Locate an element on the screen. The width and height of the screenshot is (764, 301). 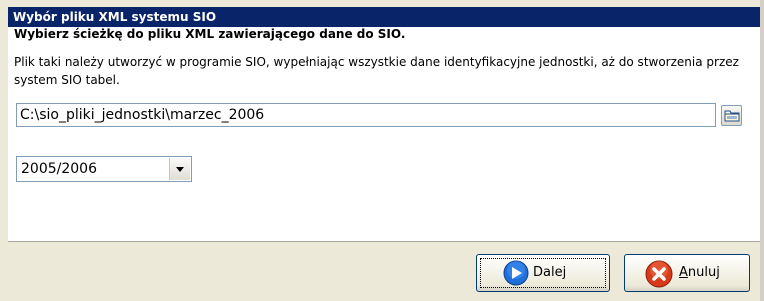
window-title: Wybór pliku XML systemu SIO is located at coordinates (386, 17).